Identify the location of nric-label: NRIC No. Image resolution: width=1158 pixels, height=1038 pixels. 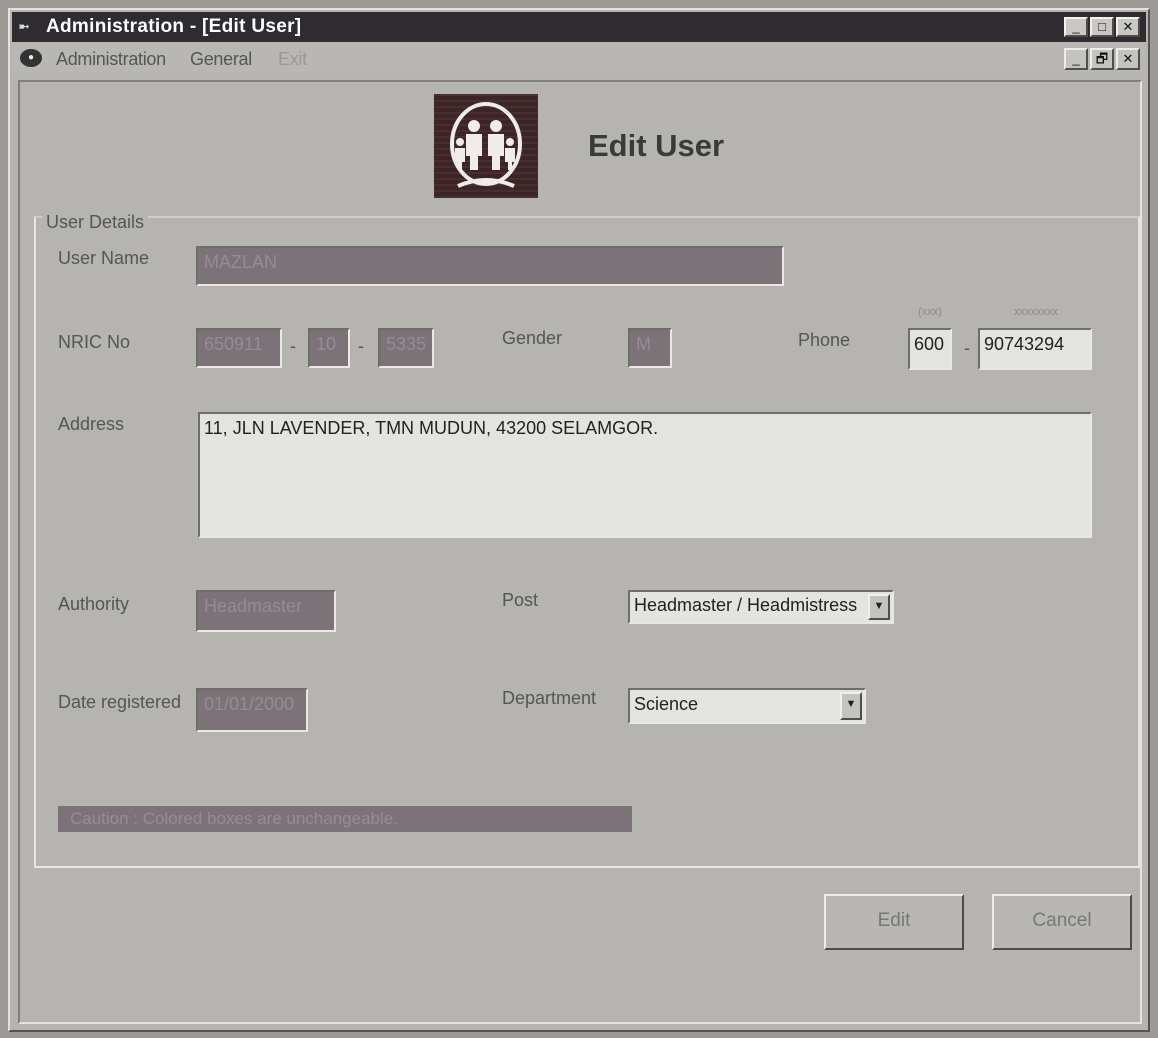
(94, 342).